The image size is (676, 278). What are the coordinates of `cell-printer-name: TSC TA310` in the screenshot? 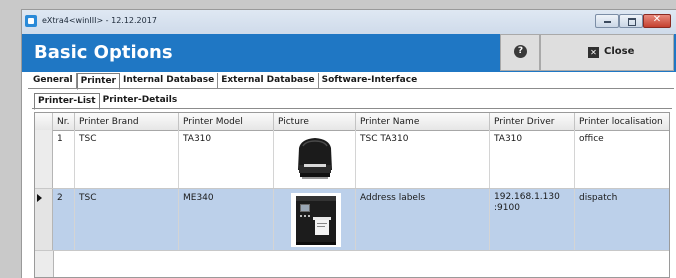 It's located at (423, 159).